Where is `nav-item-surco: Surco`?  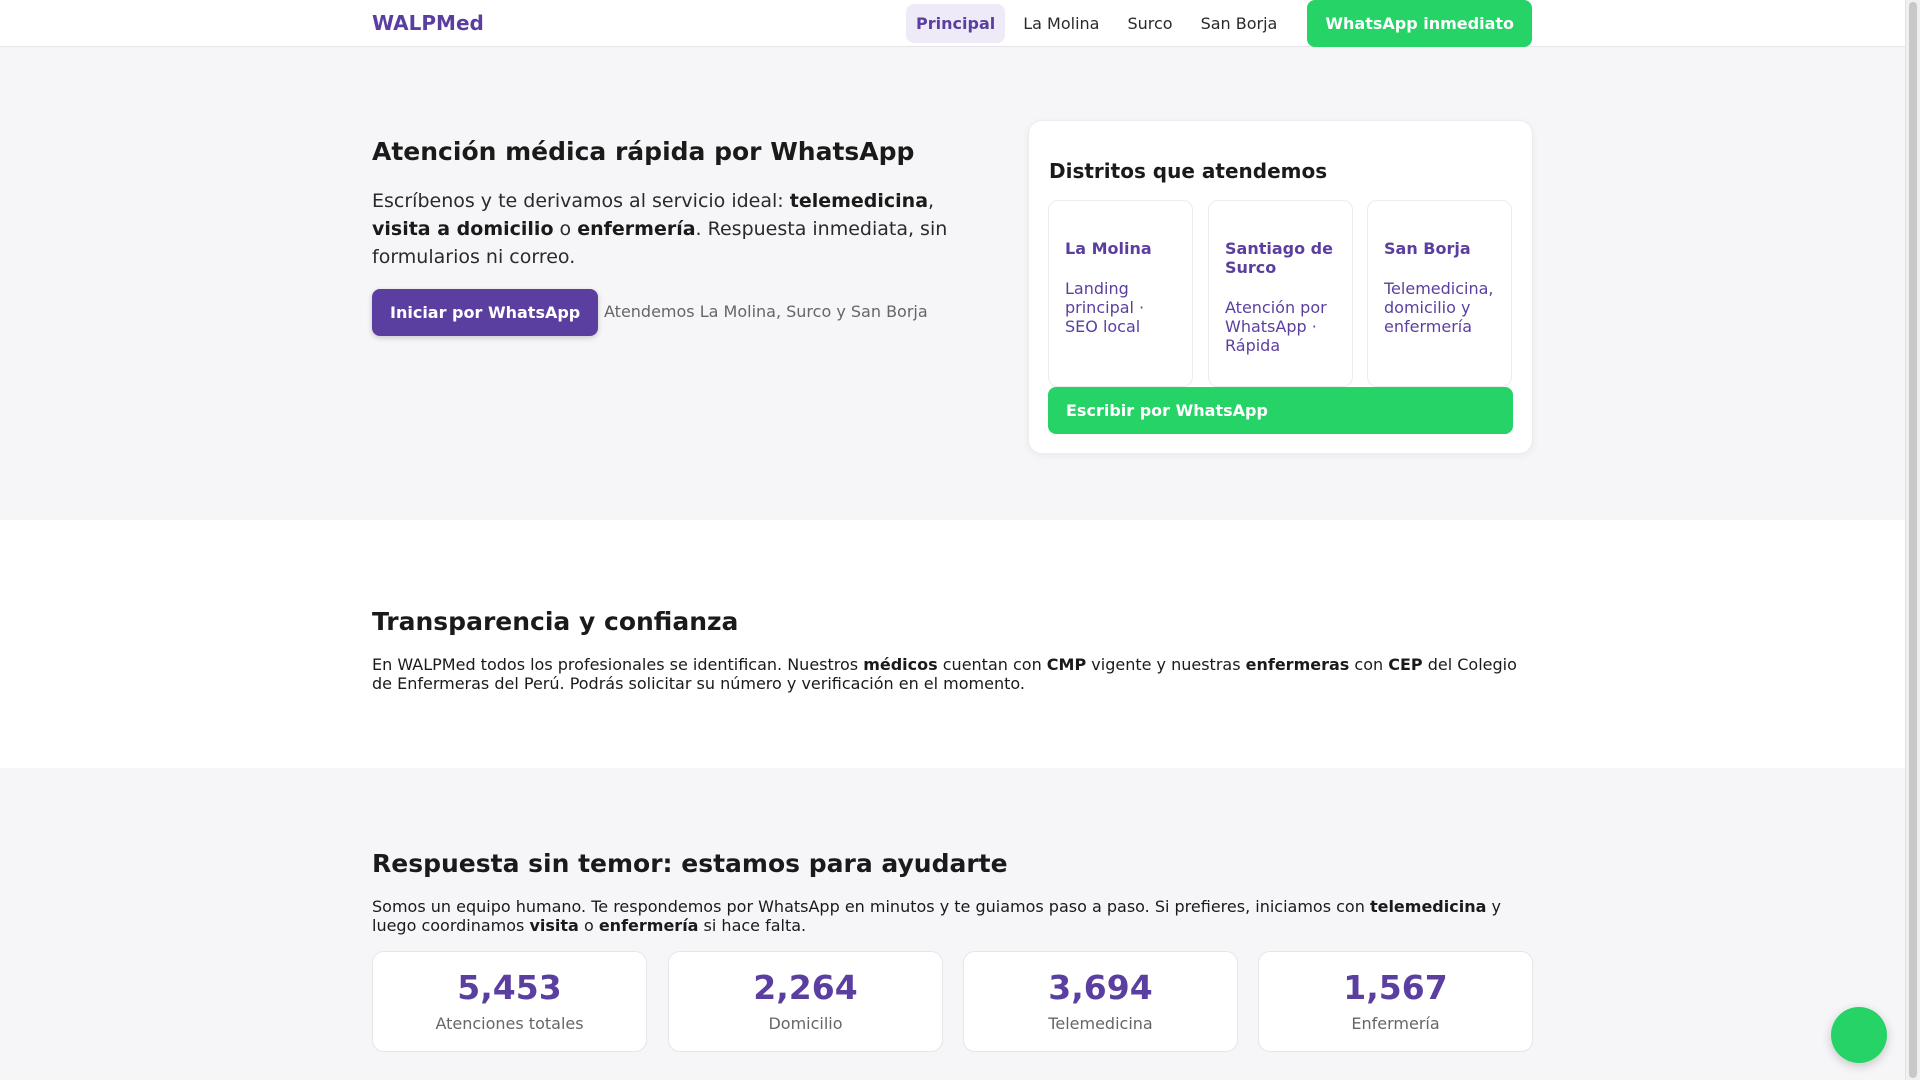
nav-item-surco: Surco is located at coordinates (1149, 23).